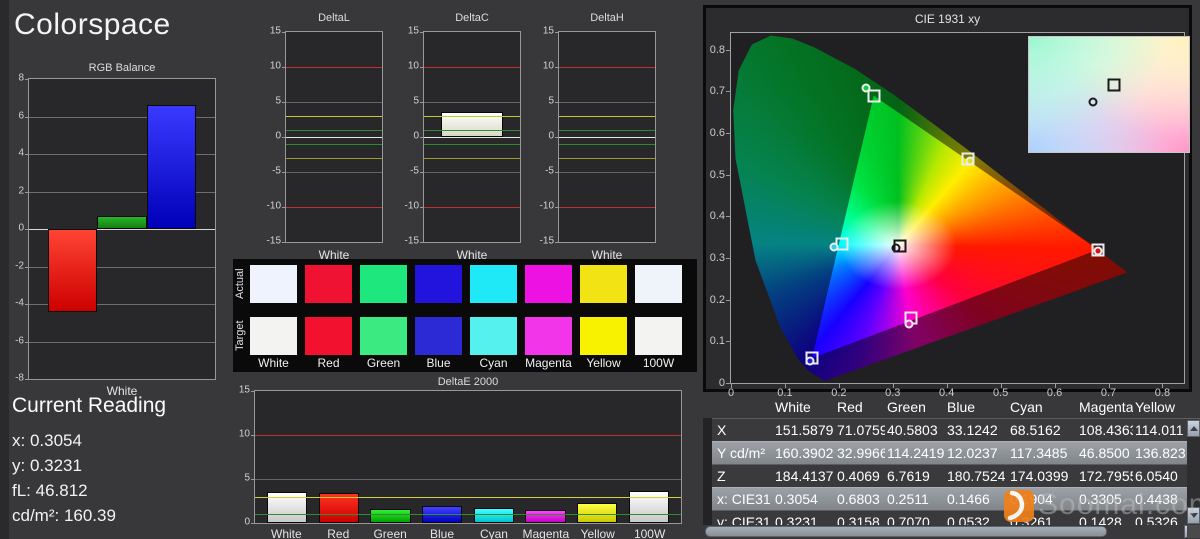 This screenshot has width=1200, height=539. What do you see at coordinates (717, 174) in the screenshot?
I see `y-axis-tick-label: 0.5` at bounding box center [717, 174].